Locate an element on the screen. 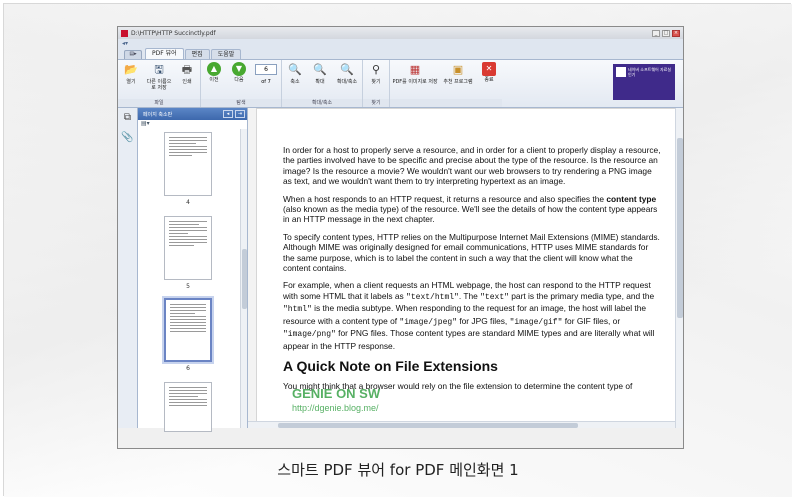  tab-help: 도움말 is located at coordinates (226, 54).